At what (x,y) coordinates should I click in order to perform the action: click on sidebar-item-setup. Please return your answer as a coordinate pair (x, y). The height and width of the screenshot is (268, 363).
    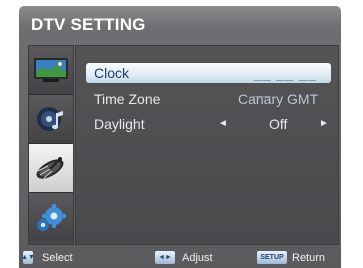
    Looking at the image, I should click on (51, 217).